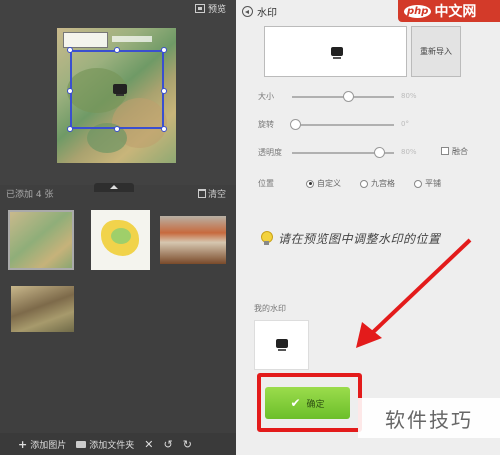 The height and width of the screenshot is (455, 500). Describe the element at coordinates (418, 11) in the screenshot. I see `php-mark: php` at that location.